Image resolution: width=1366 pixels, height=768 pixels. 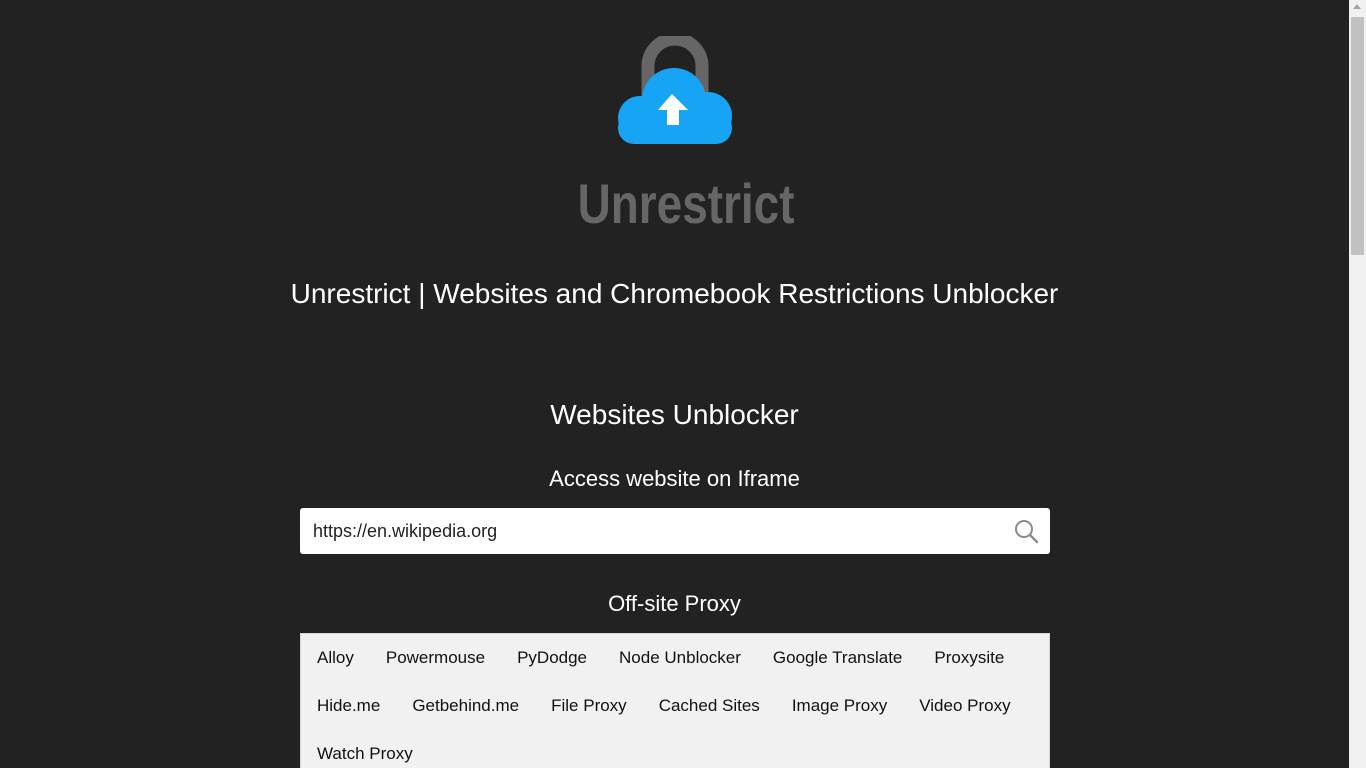 I want to click on proxy-link-watch-proxy: Watch Proxy, so click(x=365, y=749).